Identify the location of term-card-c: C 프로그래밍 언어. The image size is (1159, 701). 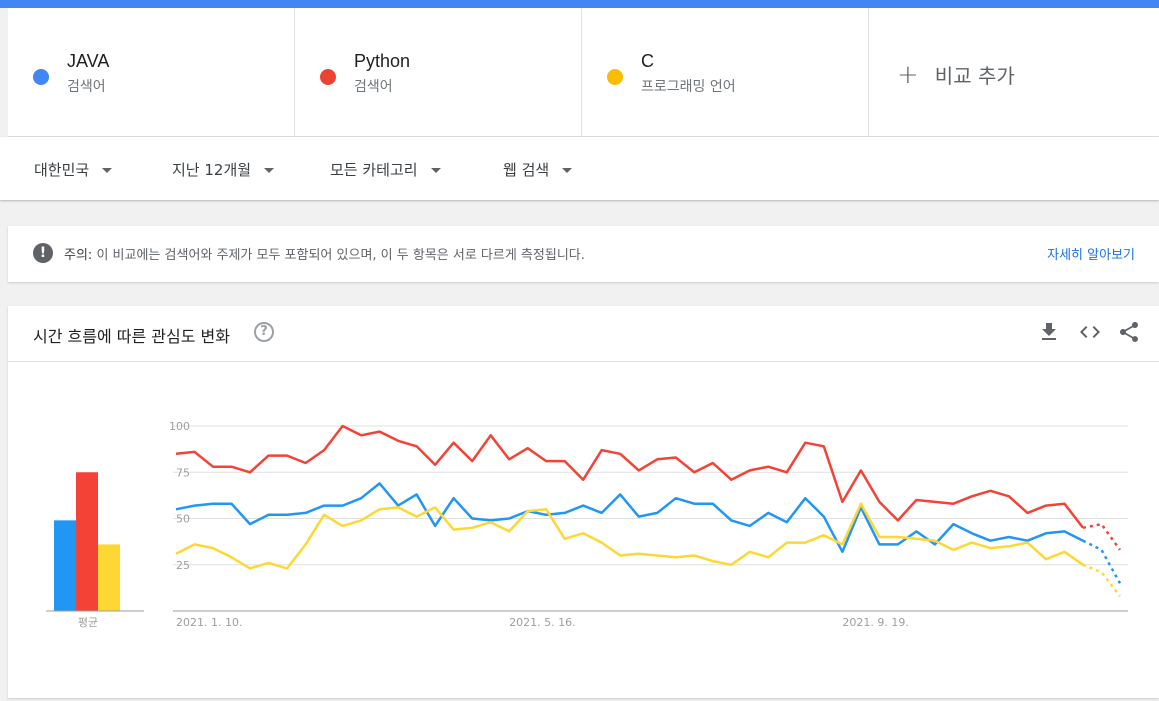
(725, 72).